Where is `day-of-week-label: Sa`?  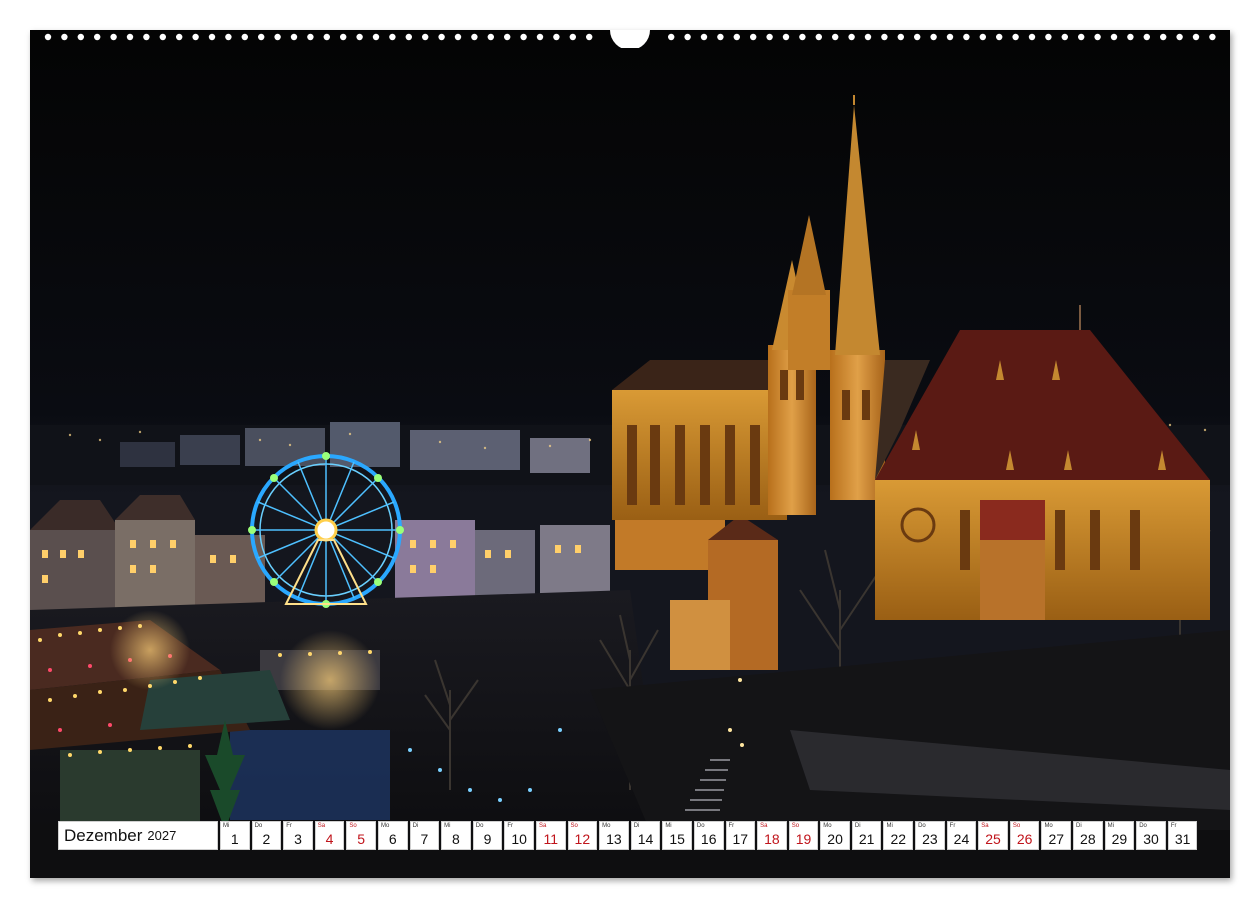
day-of-week-label: Sa is located at coordinates (321, 826).